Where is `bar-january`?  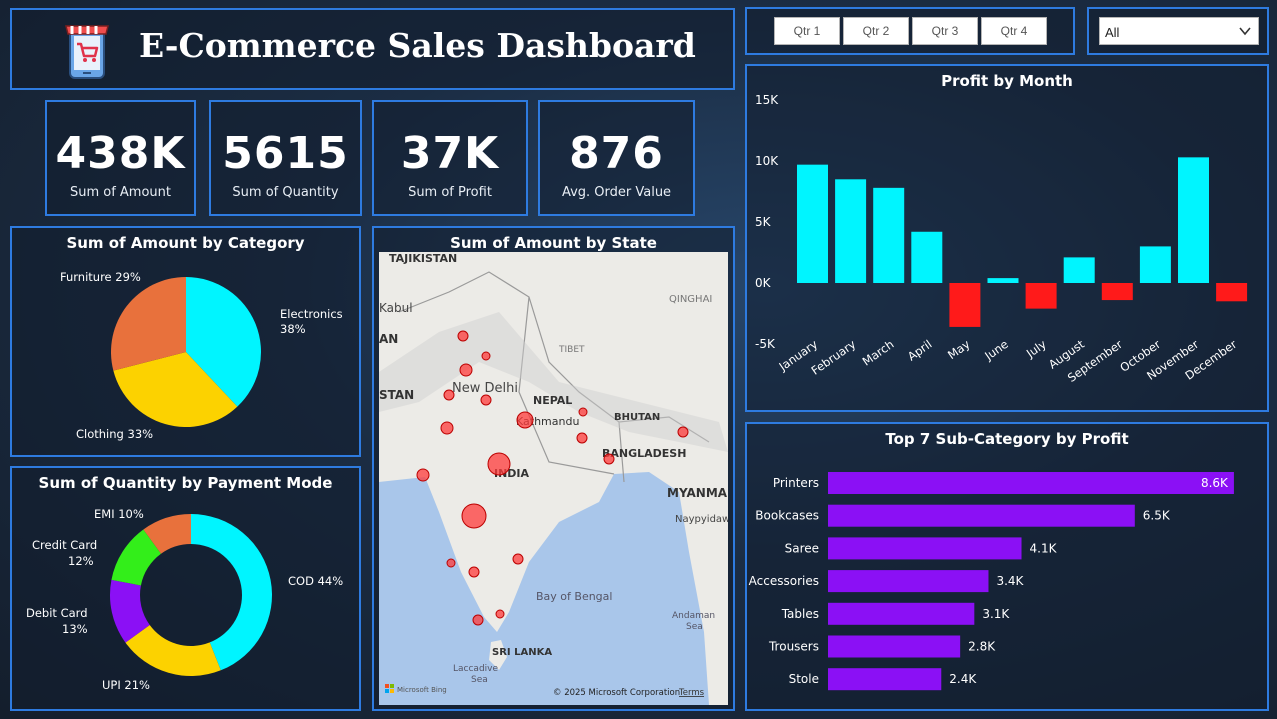 bar-january is located at coordinates (812, 223).